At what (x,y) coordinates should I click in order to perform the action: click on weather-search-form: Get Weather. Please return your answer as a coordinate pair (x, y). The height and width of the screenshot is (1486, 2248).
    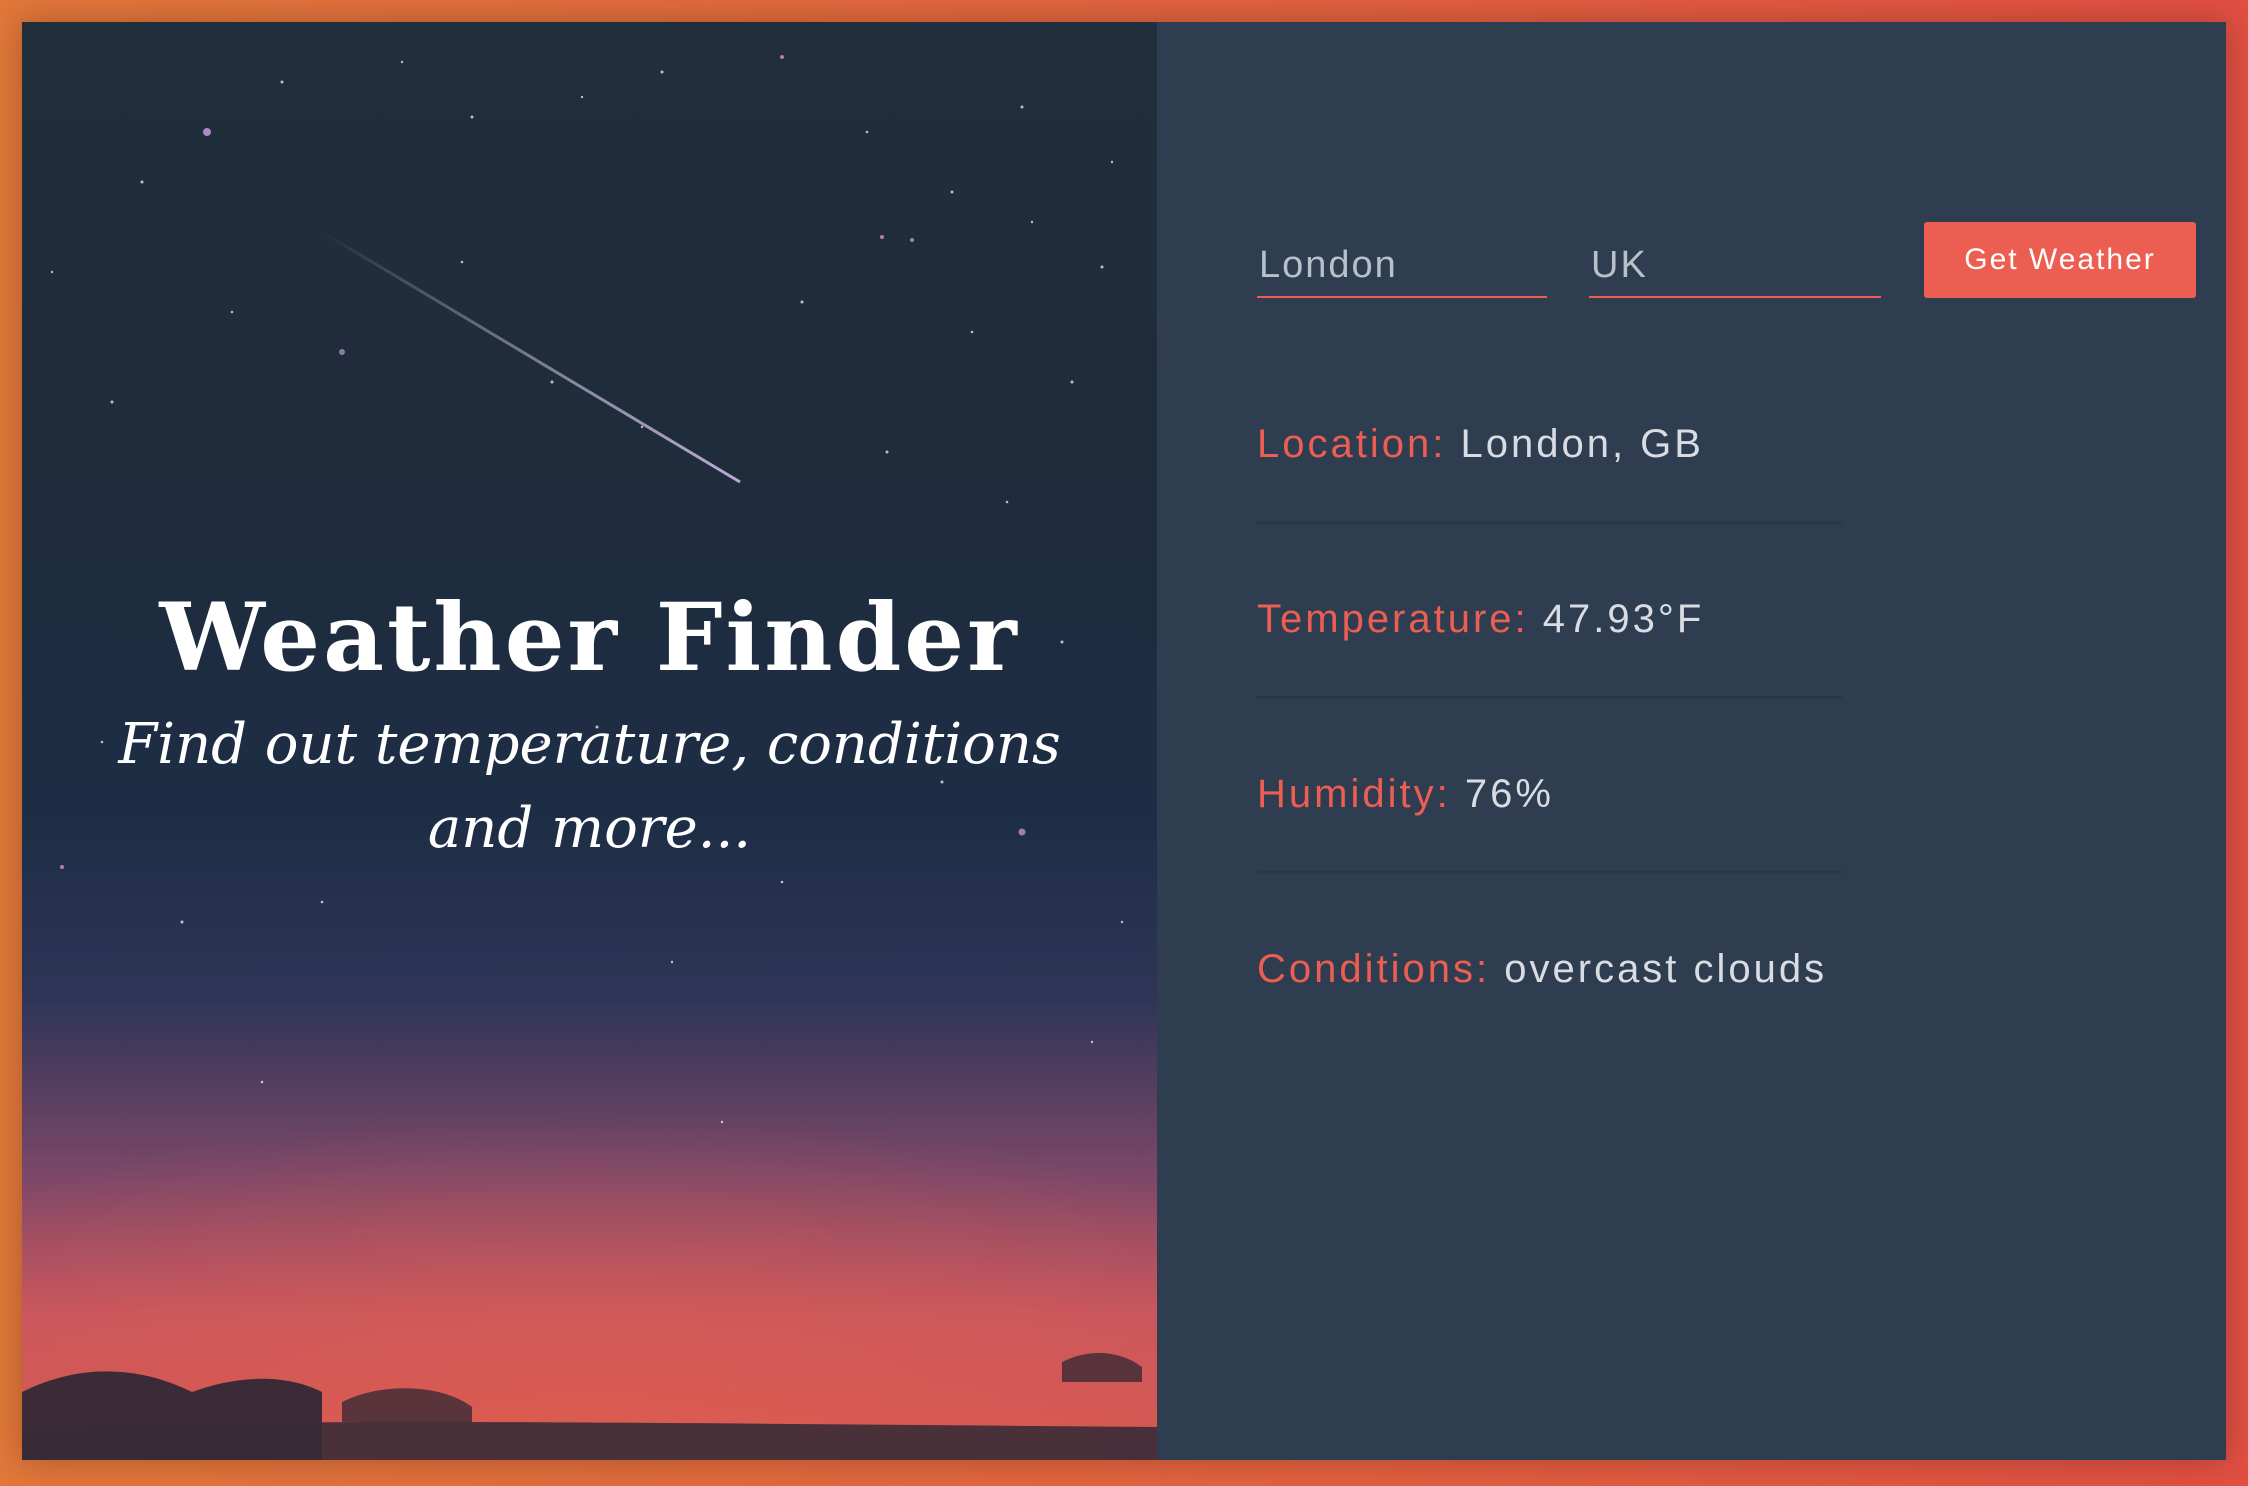
    Looking at the image, I should click on (1727, 262).